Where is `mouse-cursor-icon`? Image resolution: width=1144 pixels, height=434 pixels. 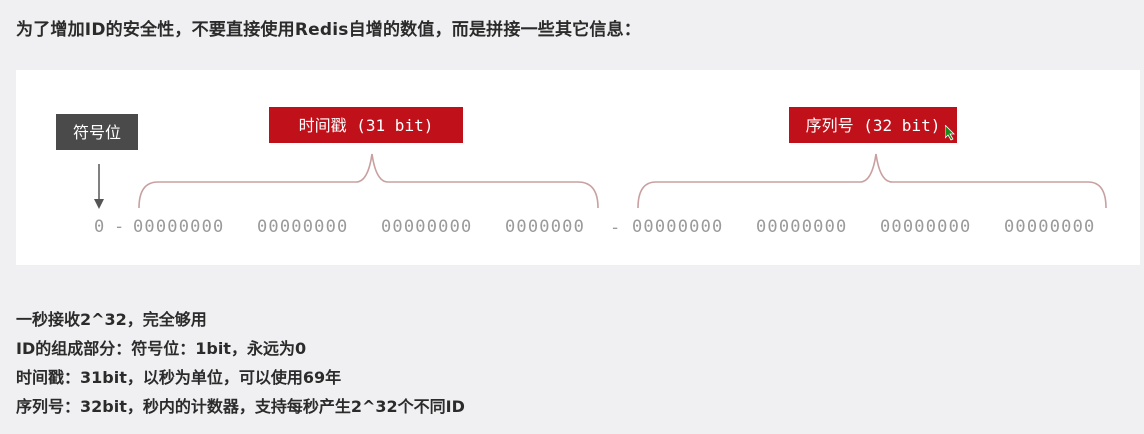
mouse-cursor-icon is located at coordinates (950, 133).